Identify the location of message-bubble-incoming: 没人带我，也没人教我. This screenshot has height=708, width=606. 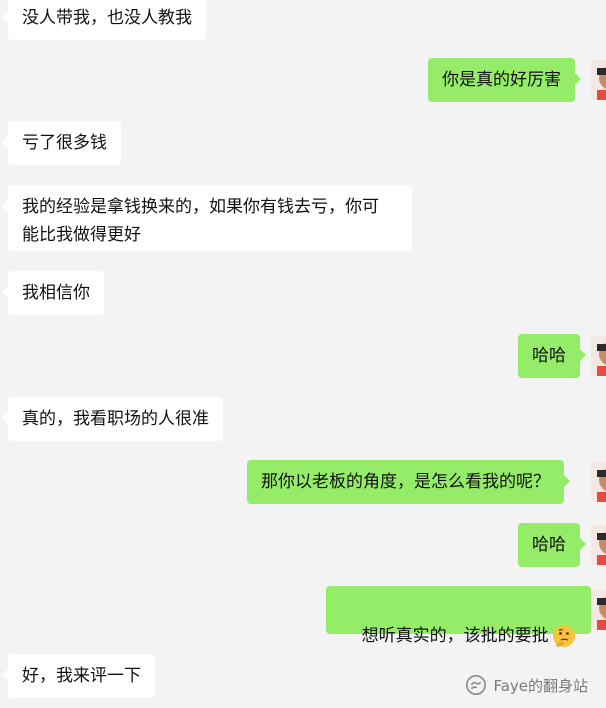
(104, 20).